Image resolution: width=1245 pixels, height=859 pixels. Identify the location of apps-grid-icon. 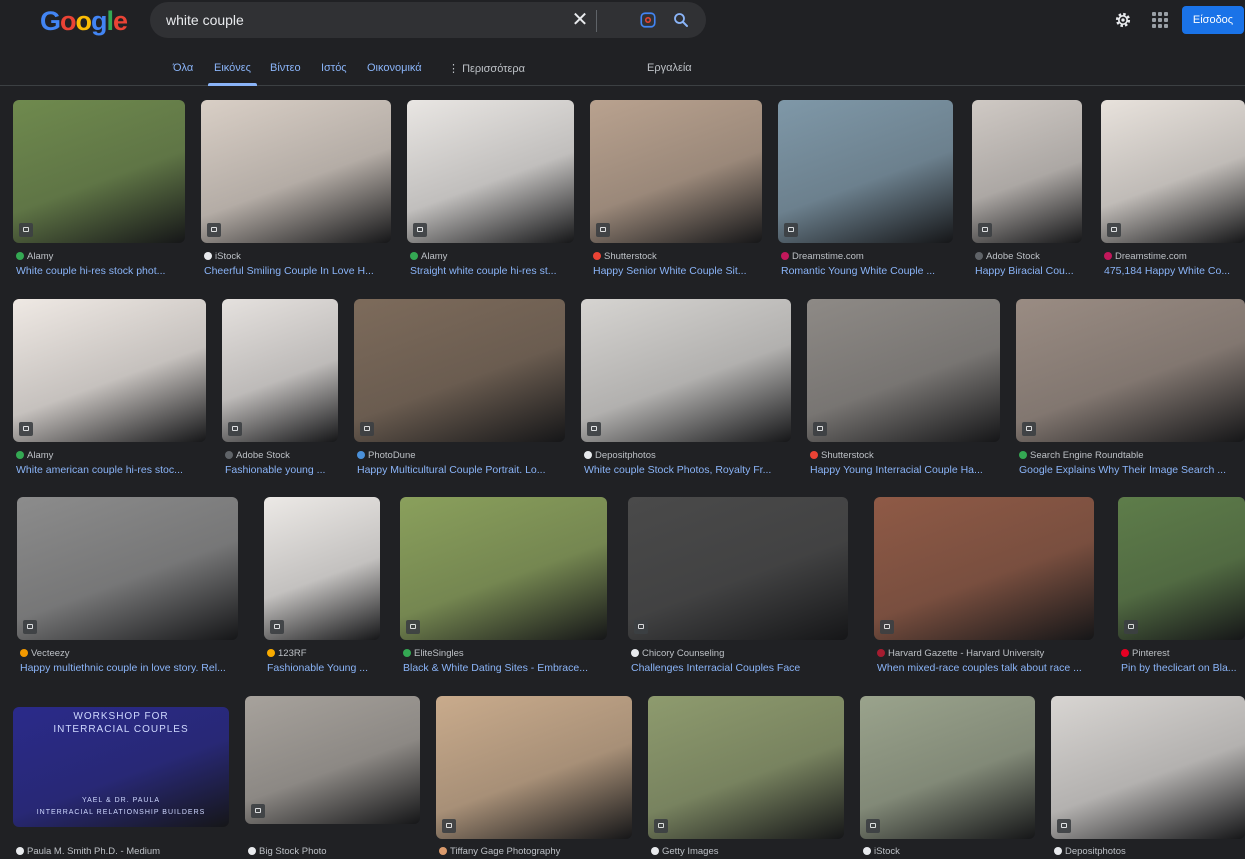
(1160, 20).